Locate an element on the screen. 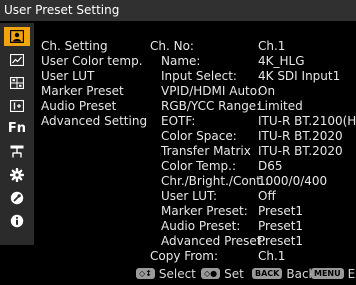  param-row-transfer-matrix: Transfer Matrix ITU-R BT.2020 is located at coordinates (253, 151).